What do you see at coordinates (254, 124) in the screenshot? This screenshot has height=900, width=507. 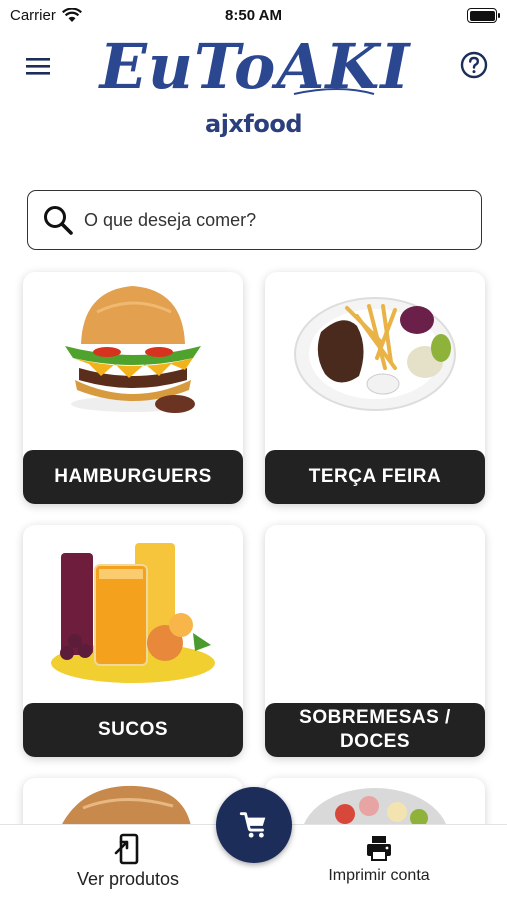 I see `logo-subtitle: ajxfood` at bounding box center [254, 124].